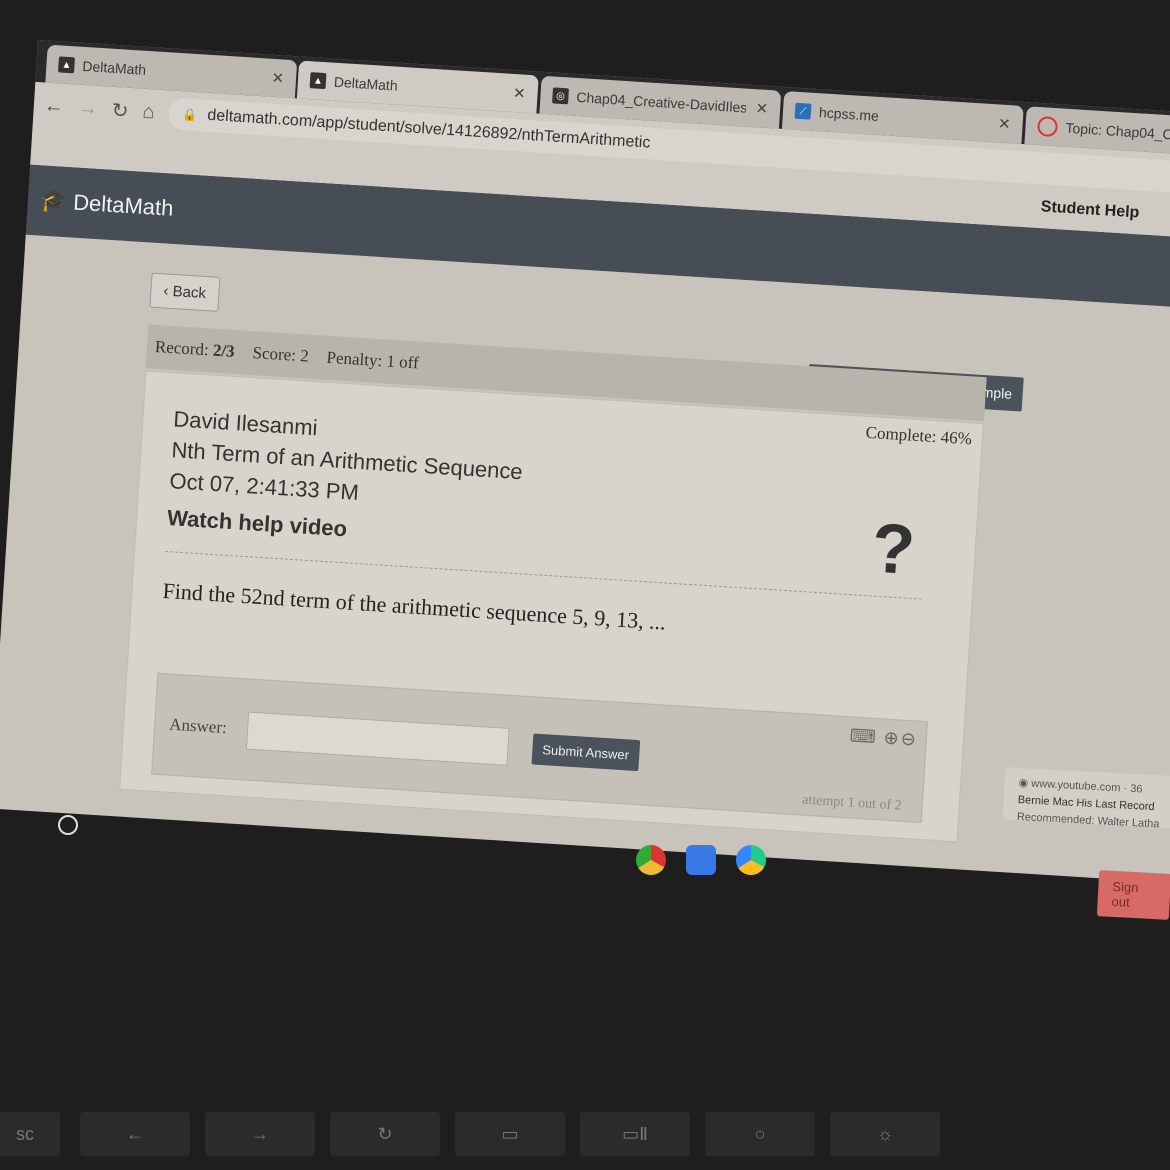 Image resolution: width=1170 pixels, height=1170 pixels. What do you see at coordinates (53, 106) in the screenshot?
I see `back-arrow-icon: ←` at bounding box center [53, 106].